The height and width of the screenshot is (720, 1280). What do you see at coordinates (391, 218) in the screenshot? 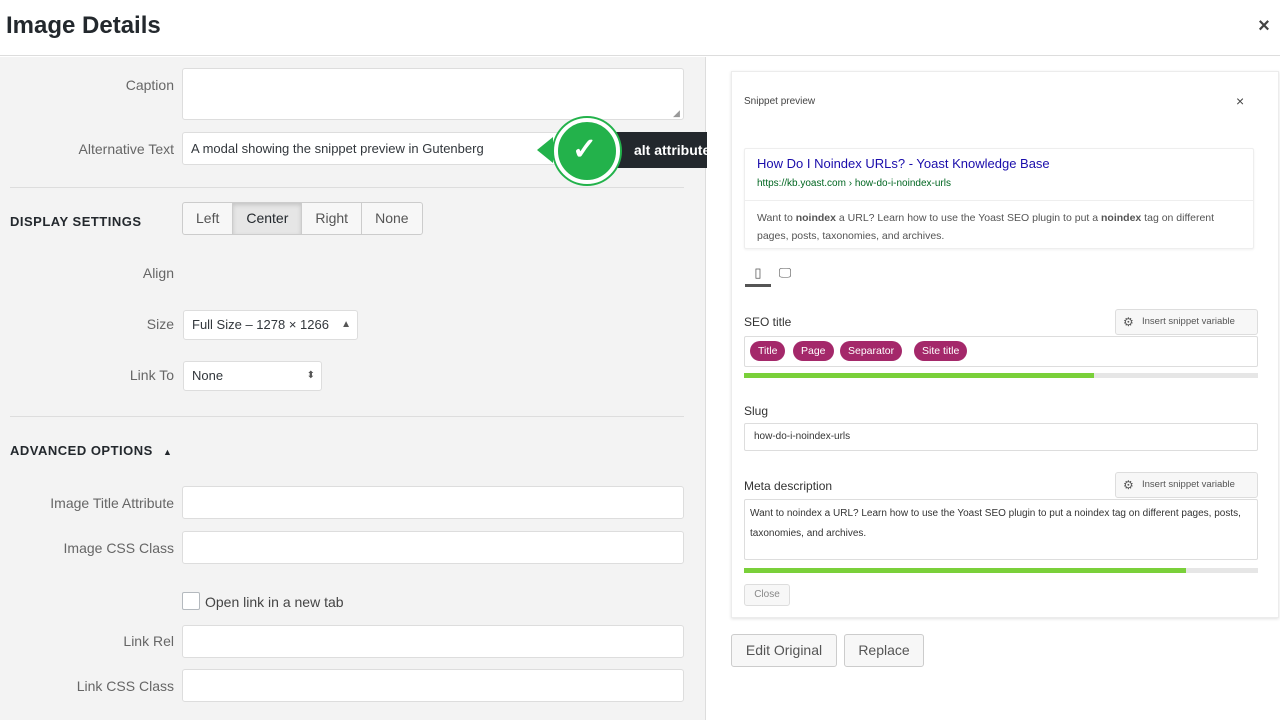
I see `align-none-button: None` at bounding box center [391, 218].